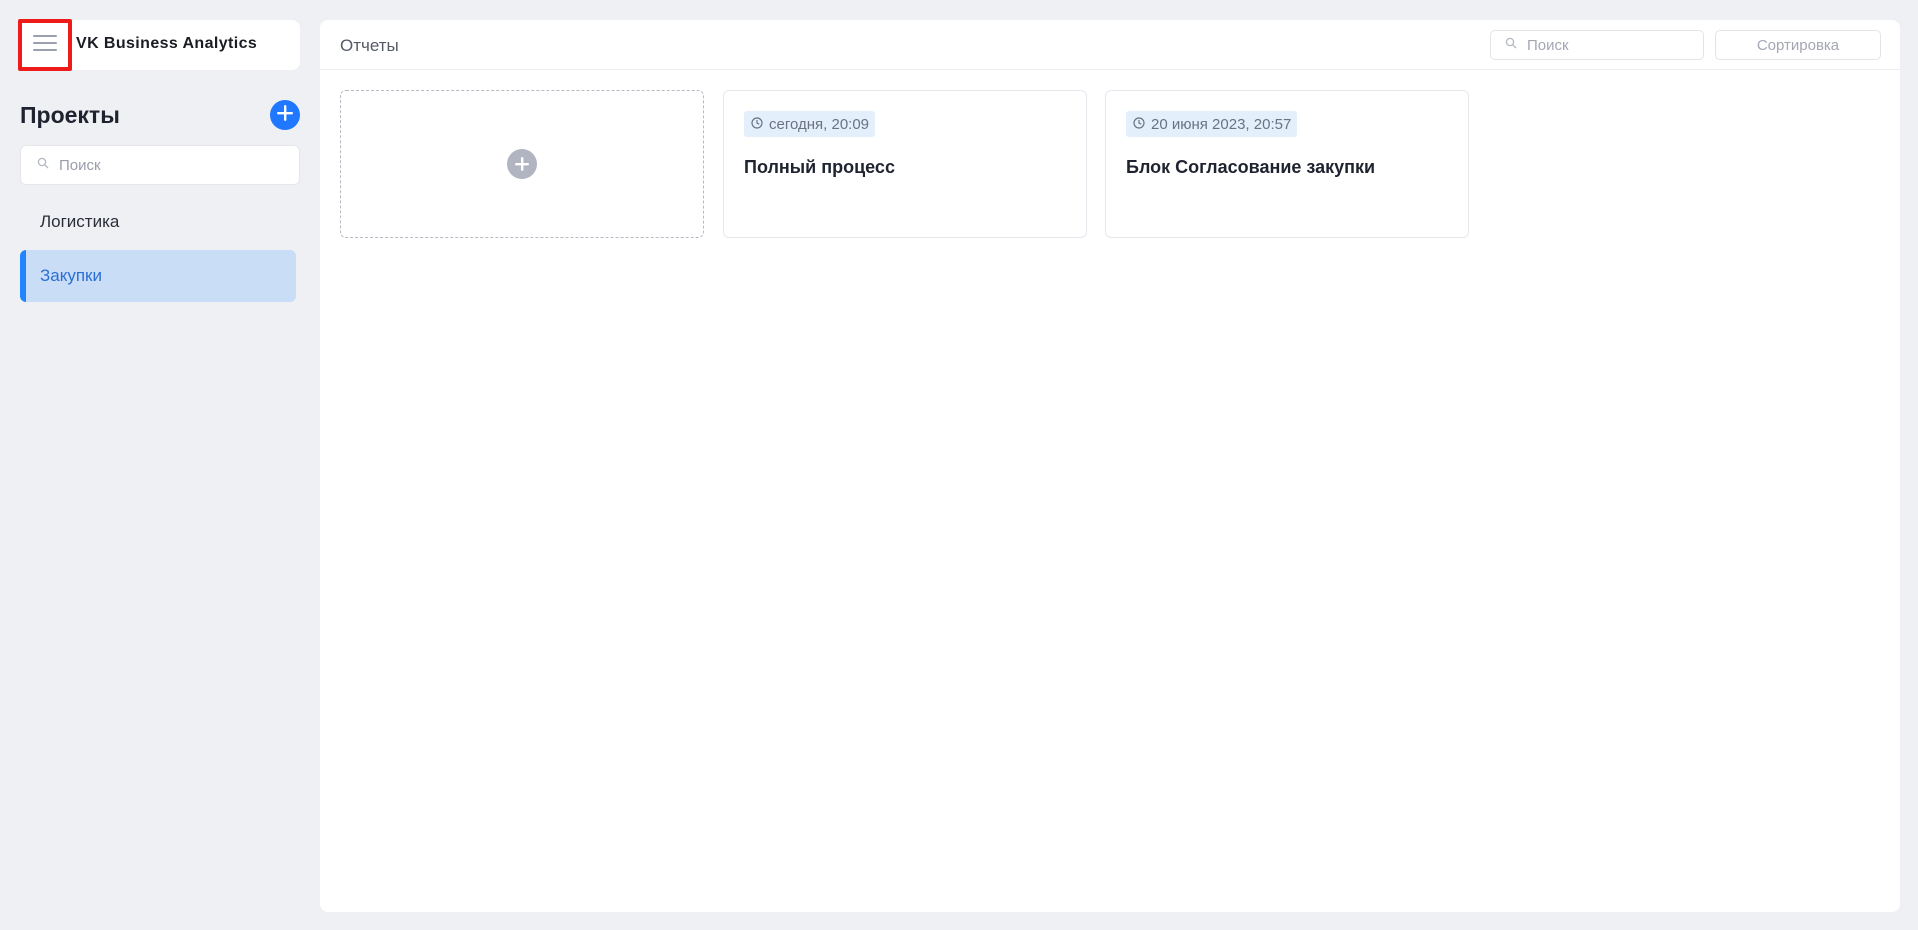  Describe the element at coordinates (158, 276) in the screenshot. I see `project-item-purchases: Закупки` at that location.